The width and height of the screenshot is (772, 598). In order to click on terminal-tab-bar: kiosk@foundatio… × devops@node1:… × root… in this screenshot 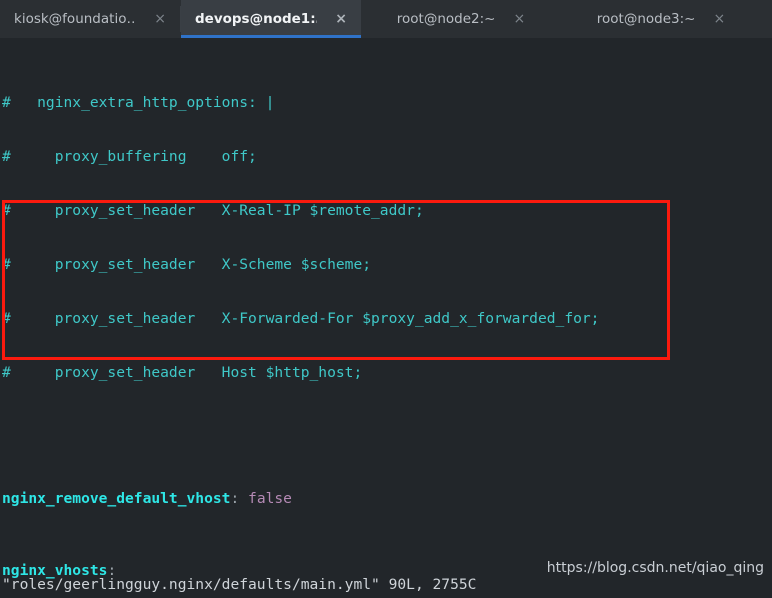, I will do `click(386, 19)`.